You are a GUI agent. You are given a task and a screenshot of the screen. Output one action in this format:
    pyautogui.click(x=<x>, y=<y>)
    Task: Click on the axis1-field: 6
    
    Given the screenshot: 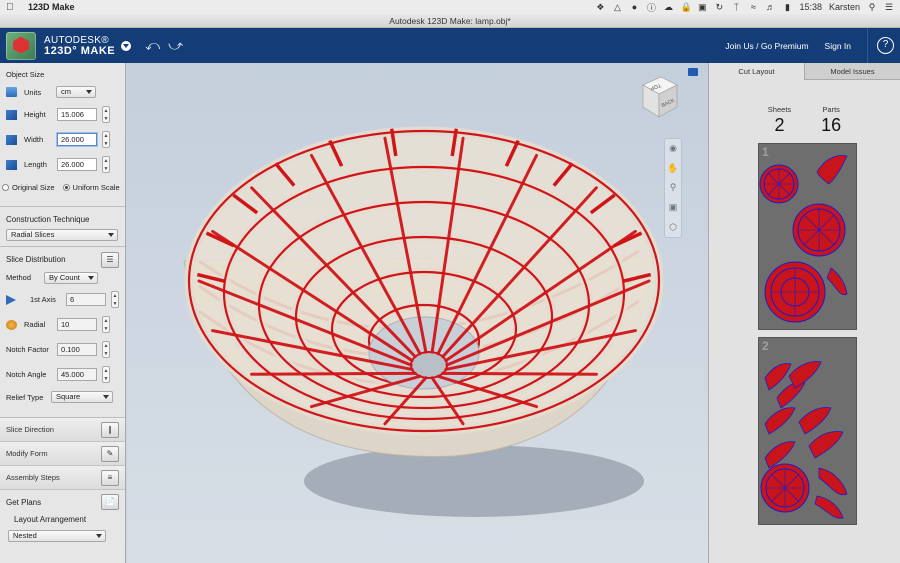 What is the action you would take?
    pyautogui.click(x=86, y=299)
    